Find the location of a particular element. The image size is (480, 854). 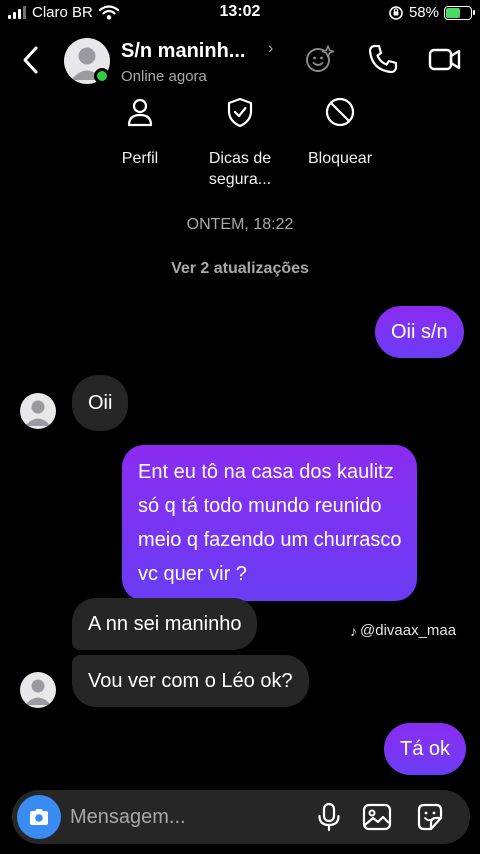

message-received: A nn sei maninho is located at coordinates (165, 624).